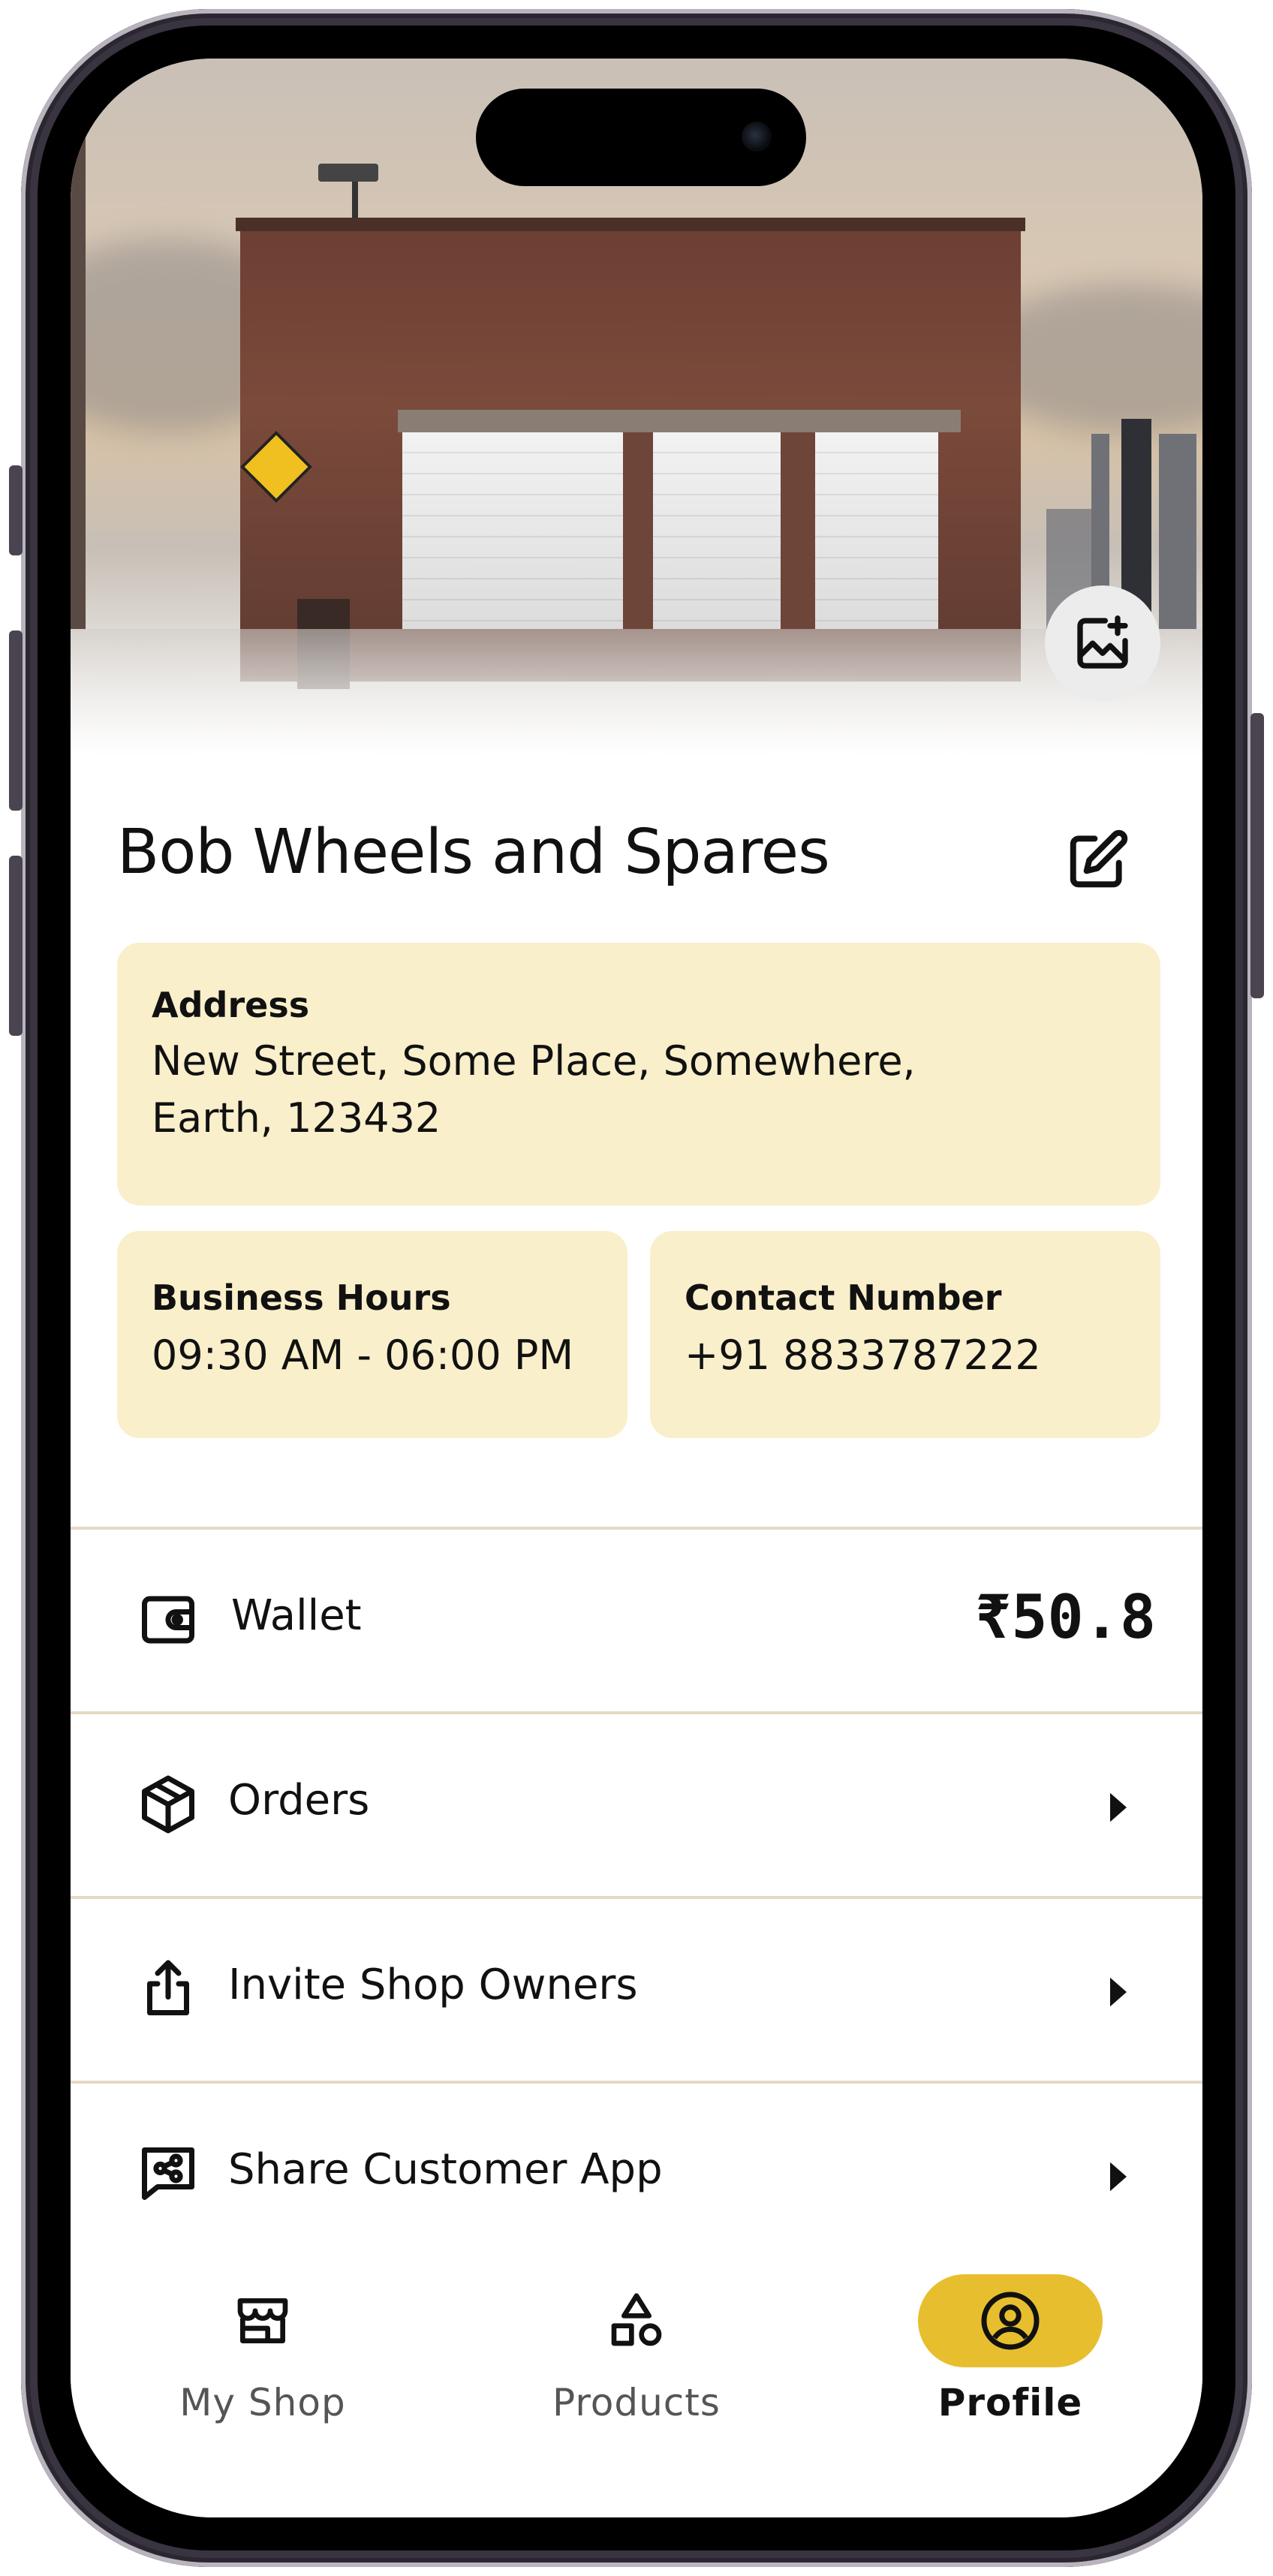  Describe the element at coordinates (636, 1619) in the screenshot. I see `wallet-row: Wallet ₹50.8` at that location.